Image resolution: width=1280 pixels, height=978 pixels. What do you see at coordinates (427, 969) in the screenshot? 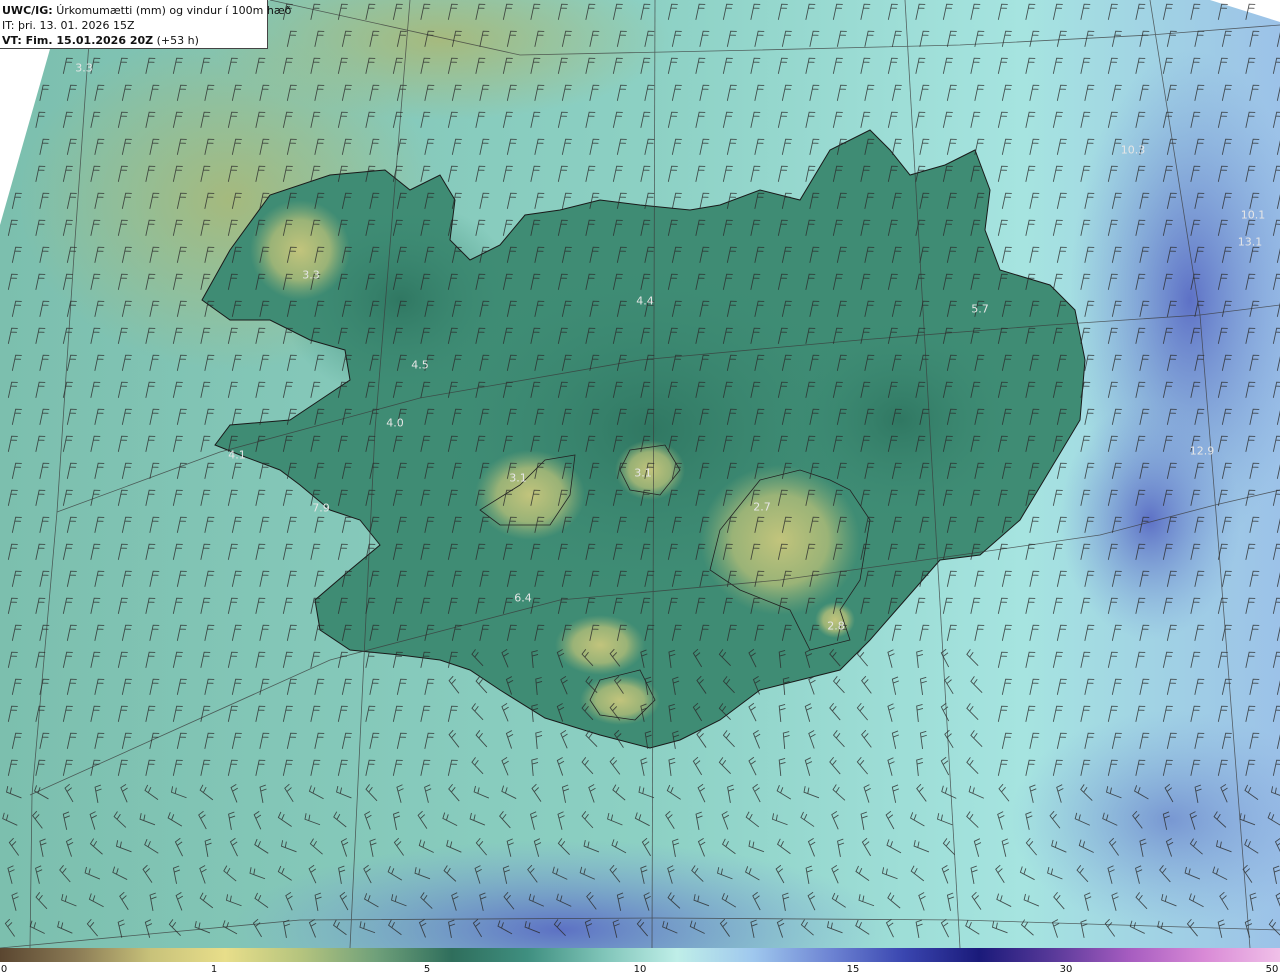
I see `colorbar-tick-label: 5` at bounding box center [427, 969].